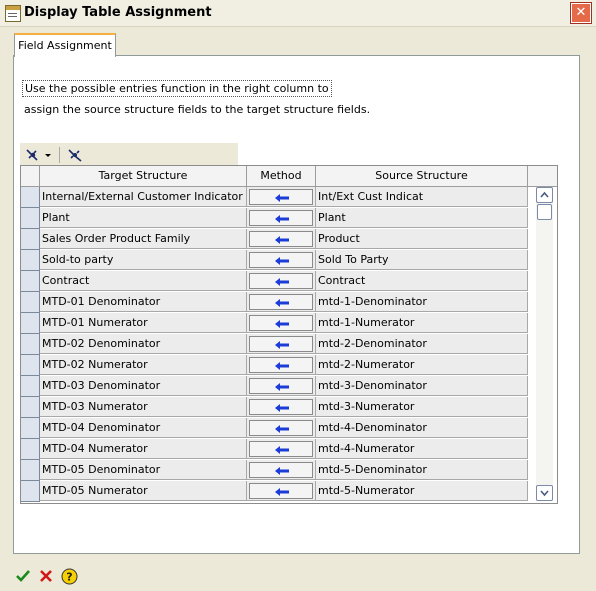 The image size is (596, 591). I want to click on scroll-up-button, so click(544, 195).